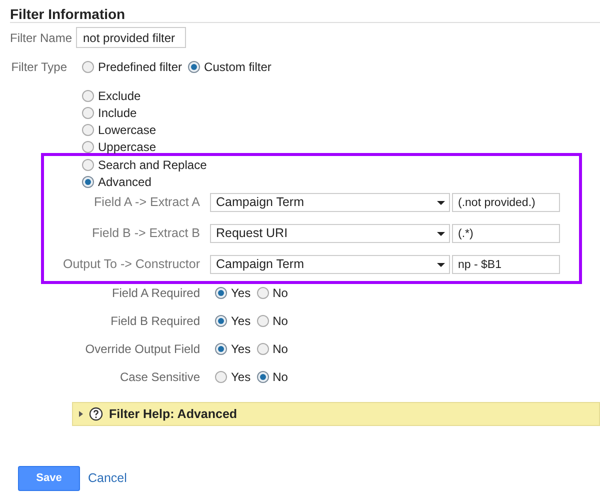  Describe the element at coordinates (146, 203) in the screenshot. I see `field-label: Field A -> Extract A` at that location.